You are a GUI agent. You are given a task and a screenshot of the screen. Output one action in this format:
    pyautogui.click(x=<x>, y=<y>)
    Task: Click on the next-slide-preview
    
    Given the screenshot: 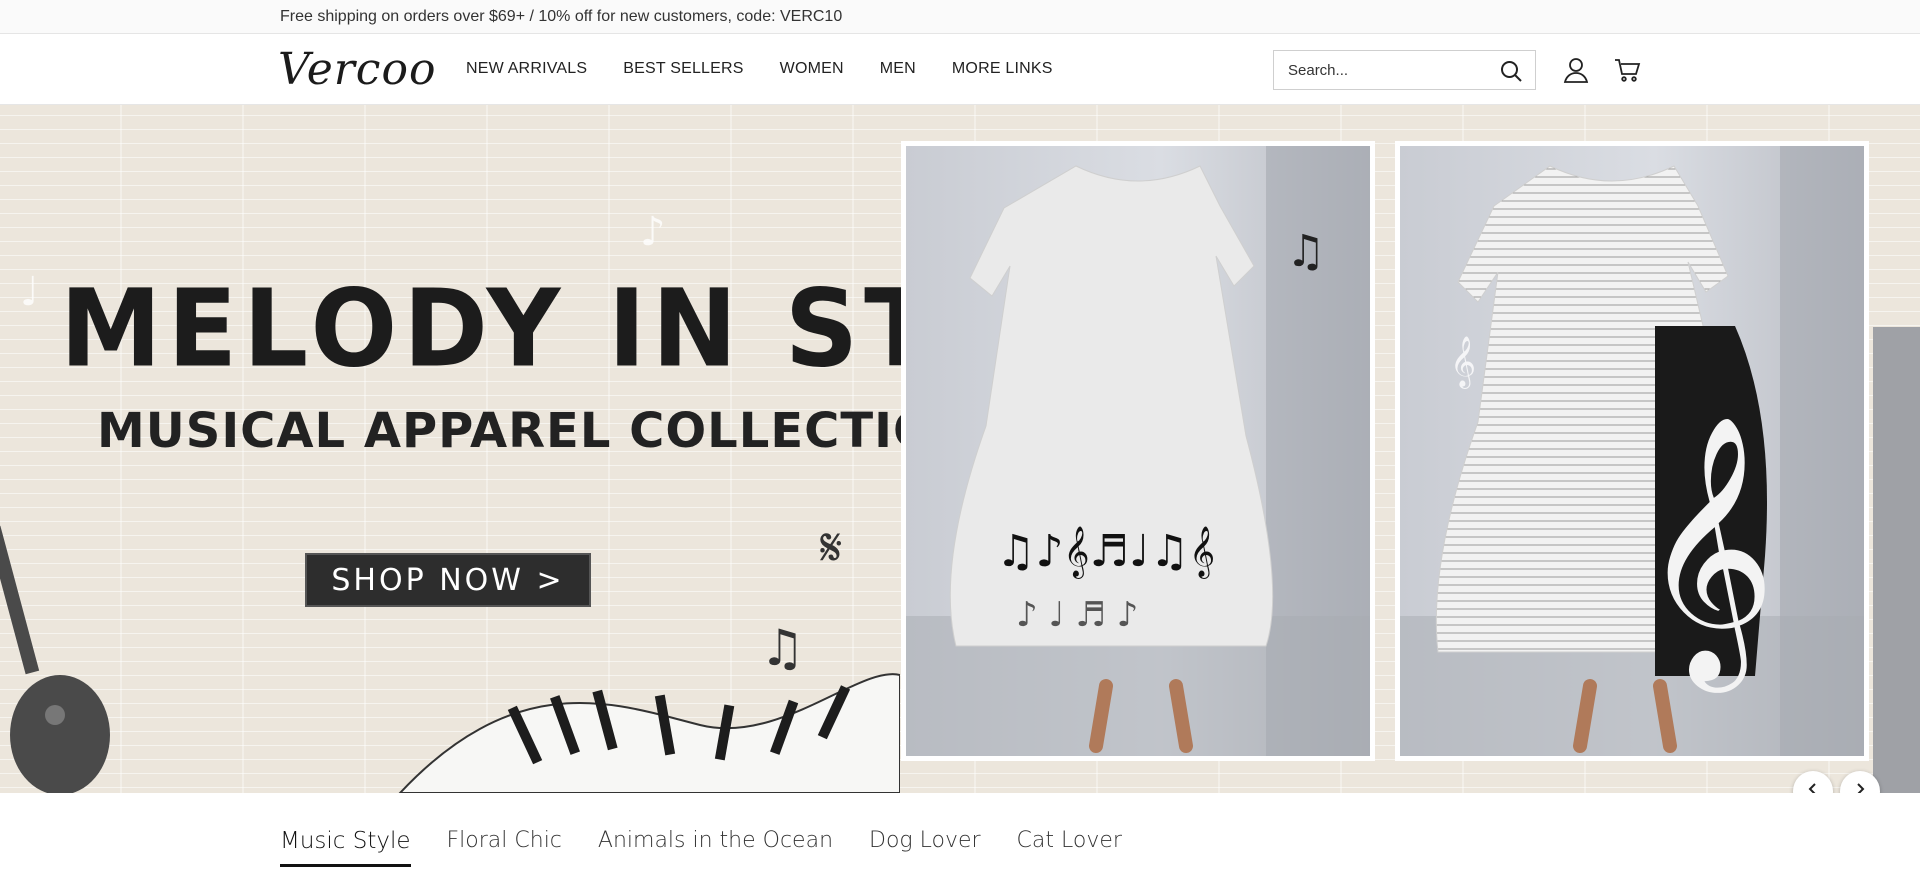 What is the action you would take?
    pyautogui.click(x=1896, y=560)
    